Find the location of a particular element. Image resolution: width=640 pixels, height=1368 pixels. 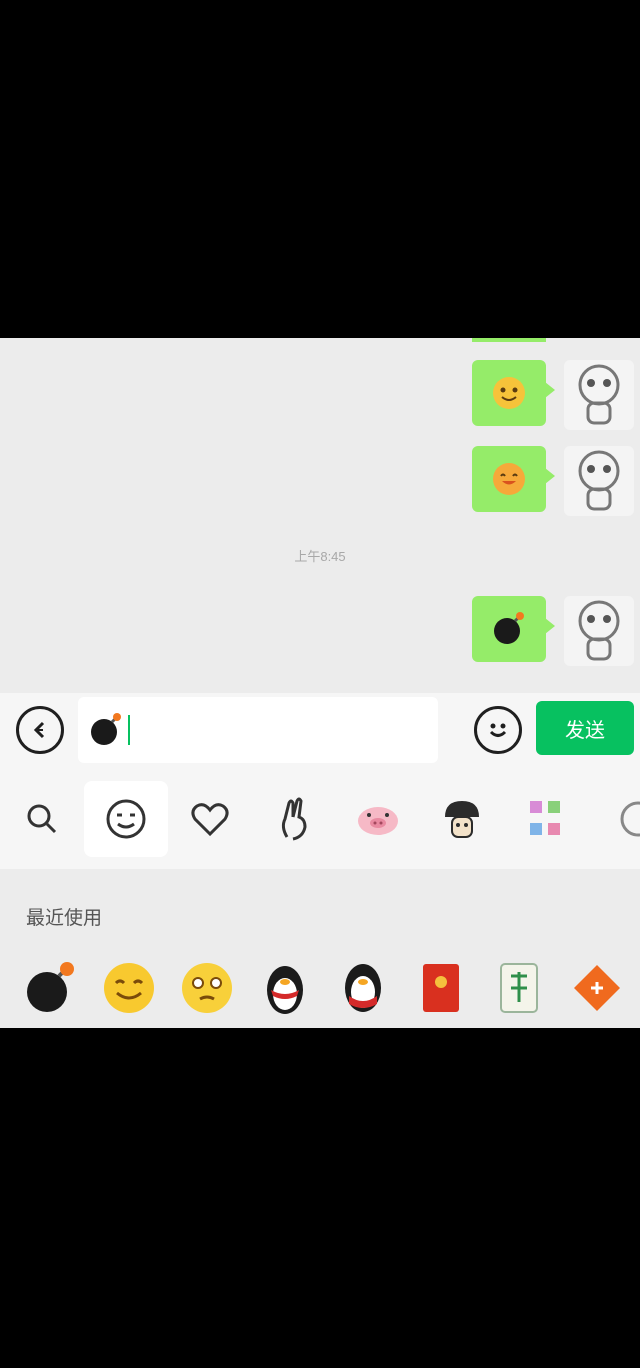

message-timestamp: 上午8:45 is located at coordinates (320, 556).